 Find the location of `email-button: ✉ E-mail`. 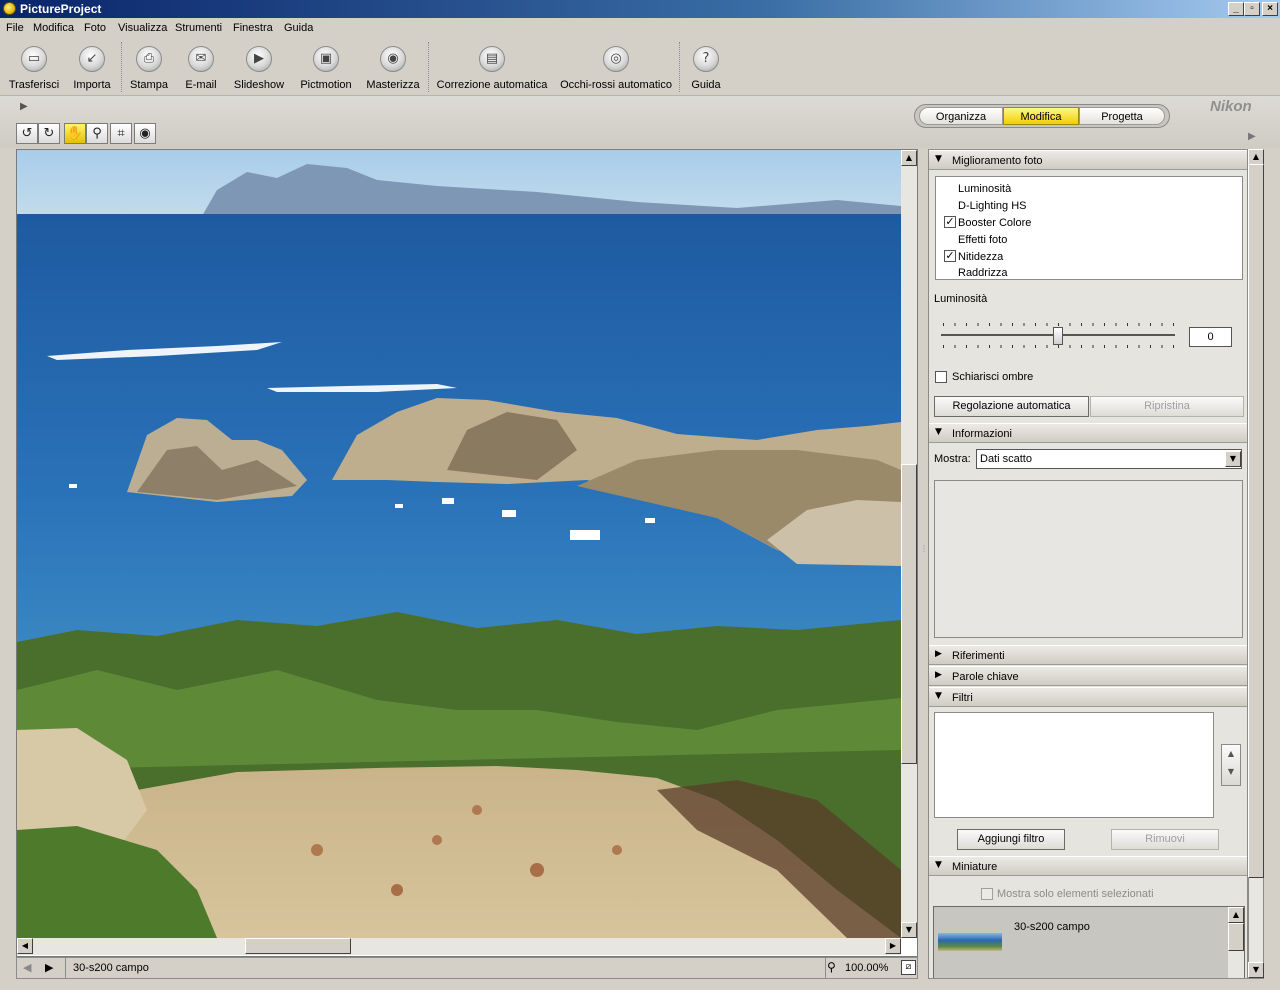

email-button: ✉ E-mail is located at coordinates (201, 67).